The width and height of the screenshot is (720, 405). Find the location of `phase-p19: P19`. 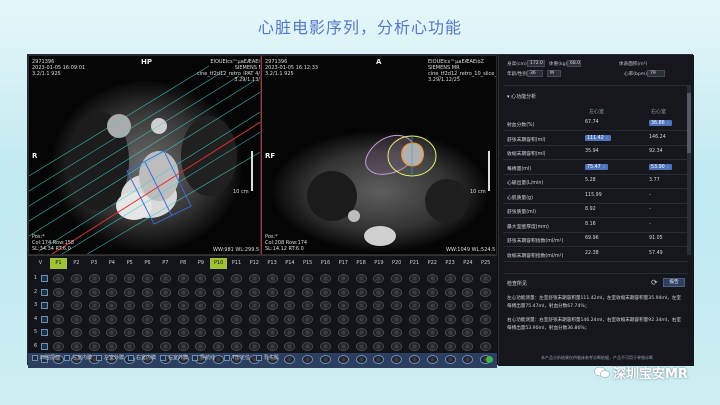

phase-p19: P19 is located at coordinates (378, 263).